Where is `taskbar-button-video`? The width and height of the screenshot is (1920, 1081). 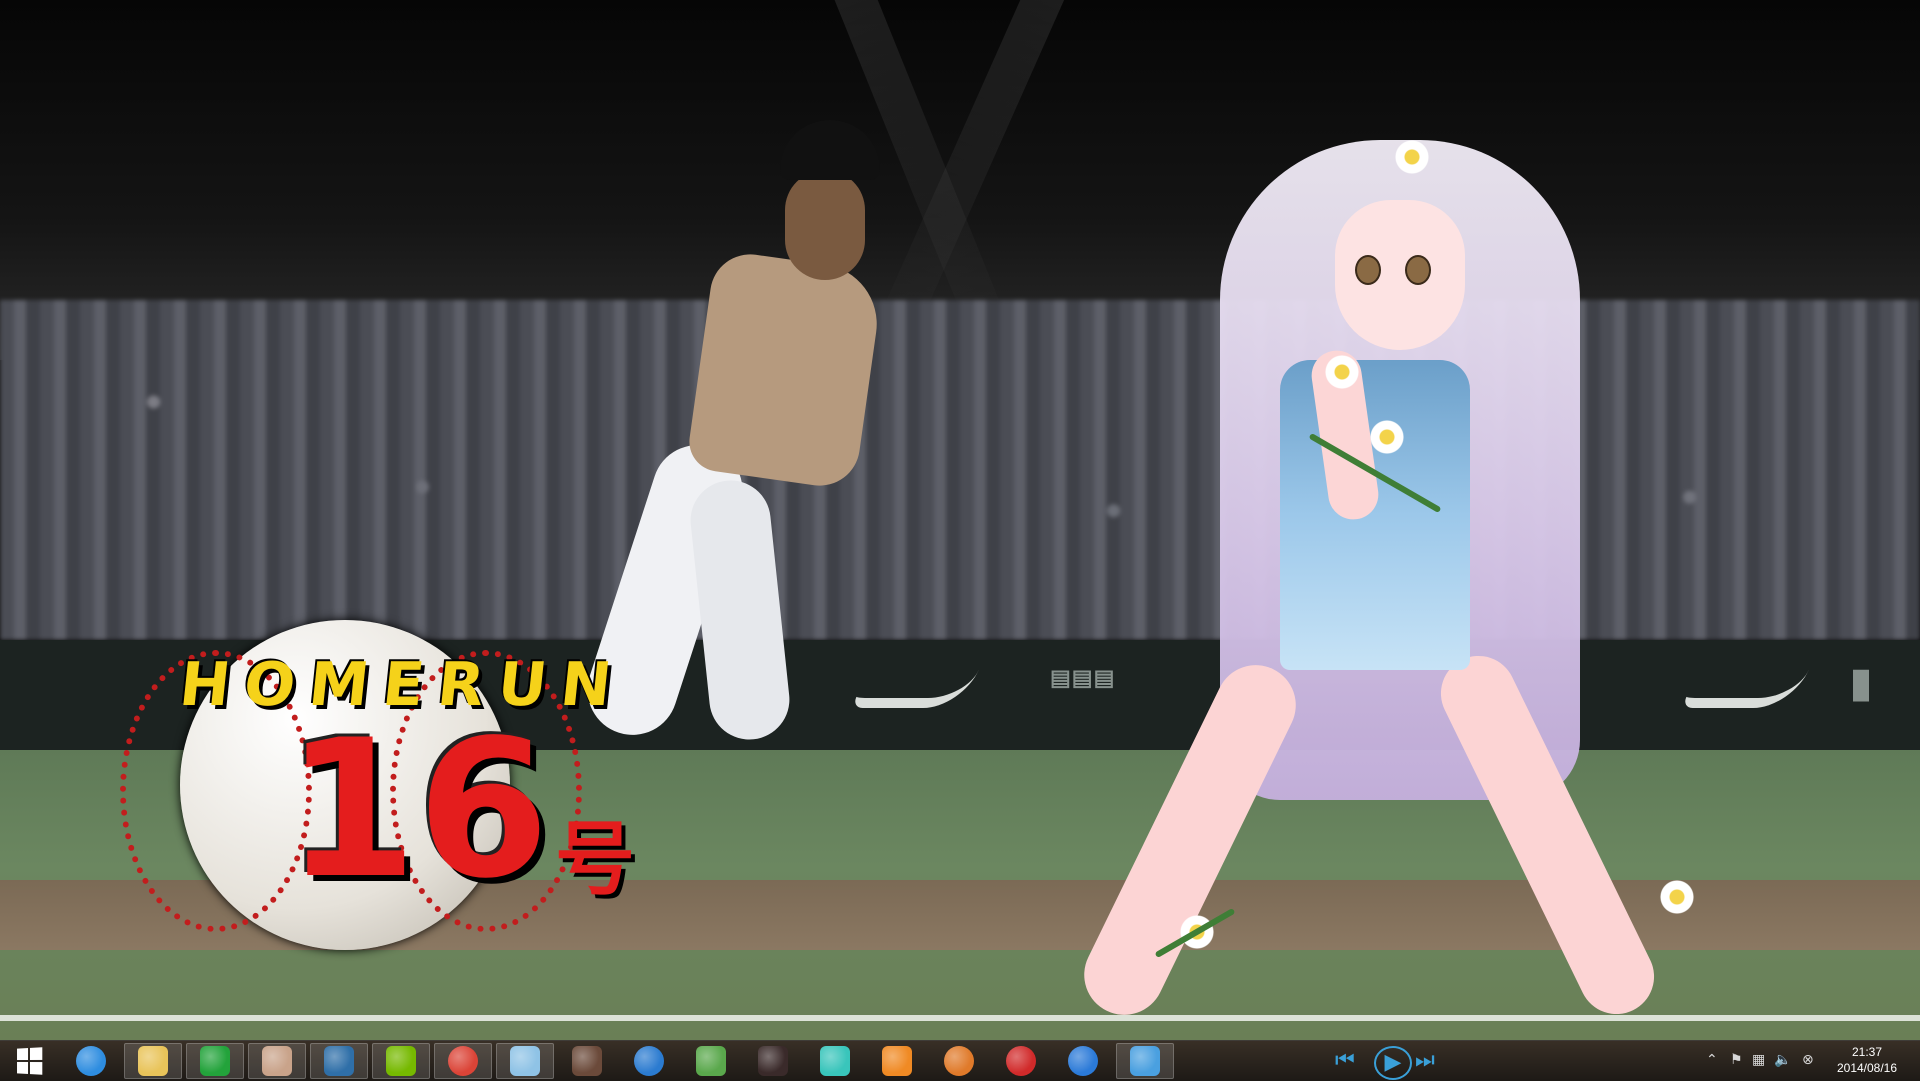 taskbar-button-video is located at coordinates (897, 1061).